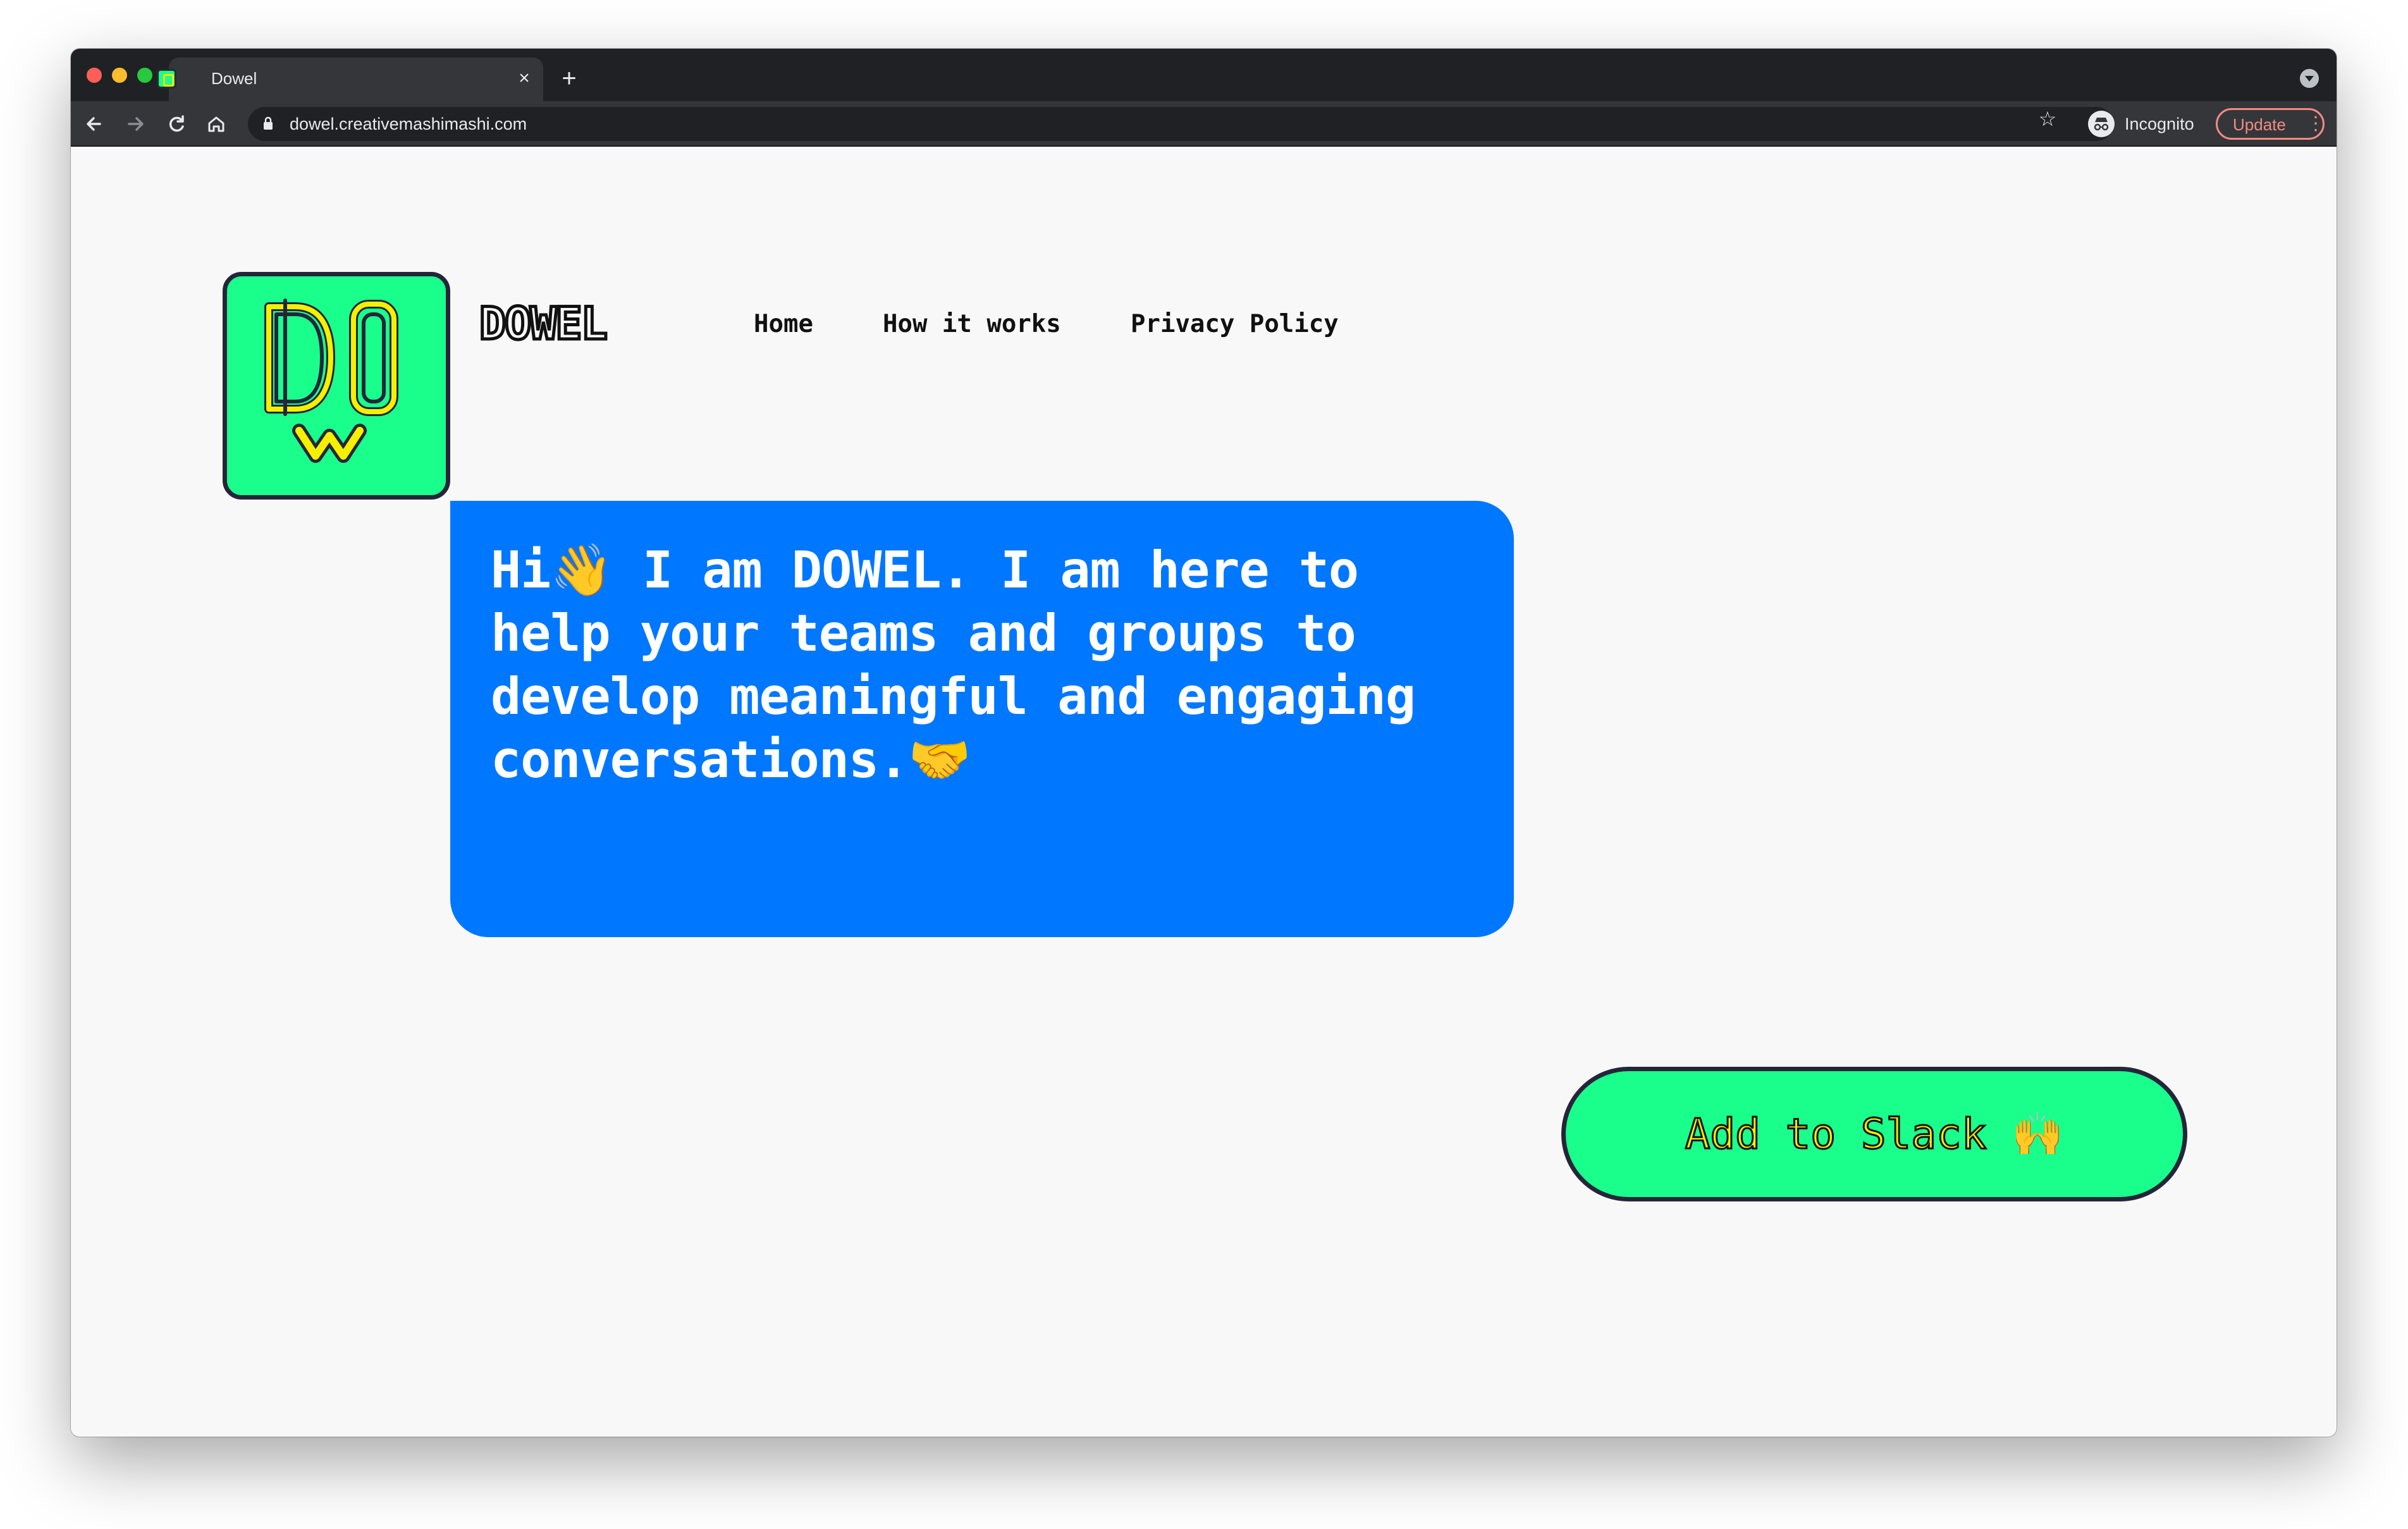 The width and height of the screenshot is (2408, 1529). What do you see at coordinates (268, 123) in the screenshot?
I see `lock-icon` at bounding box center [268, 123].